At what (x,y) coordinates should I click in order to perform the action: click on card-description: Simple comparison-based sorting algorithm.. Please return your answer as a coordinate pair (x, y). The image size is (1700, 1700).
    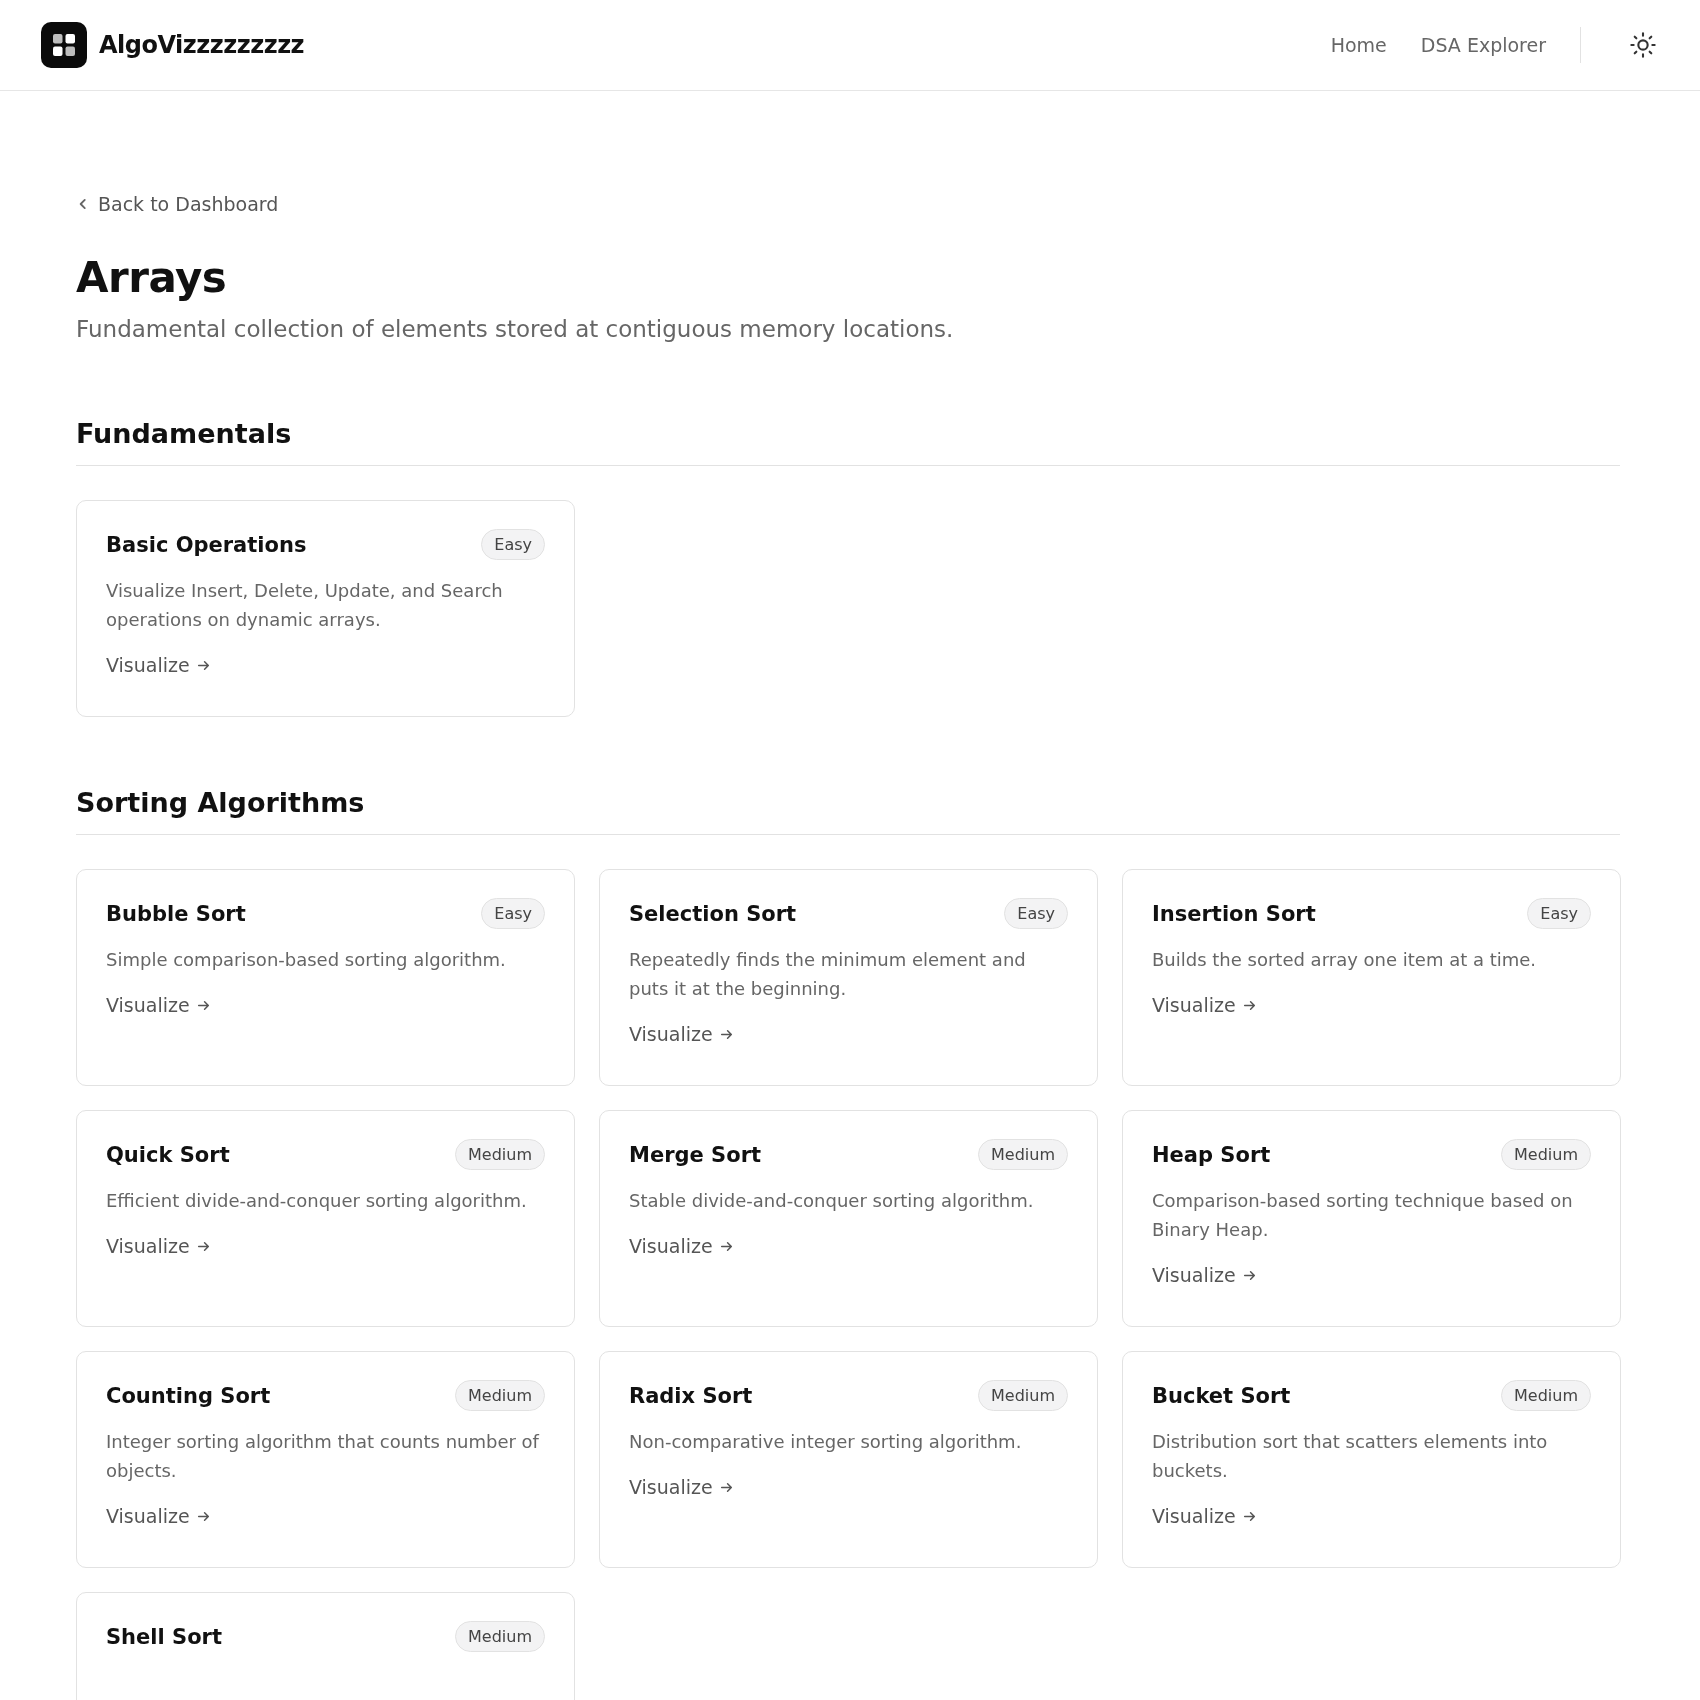
    Looking at the image, I should click on (306, 960).